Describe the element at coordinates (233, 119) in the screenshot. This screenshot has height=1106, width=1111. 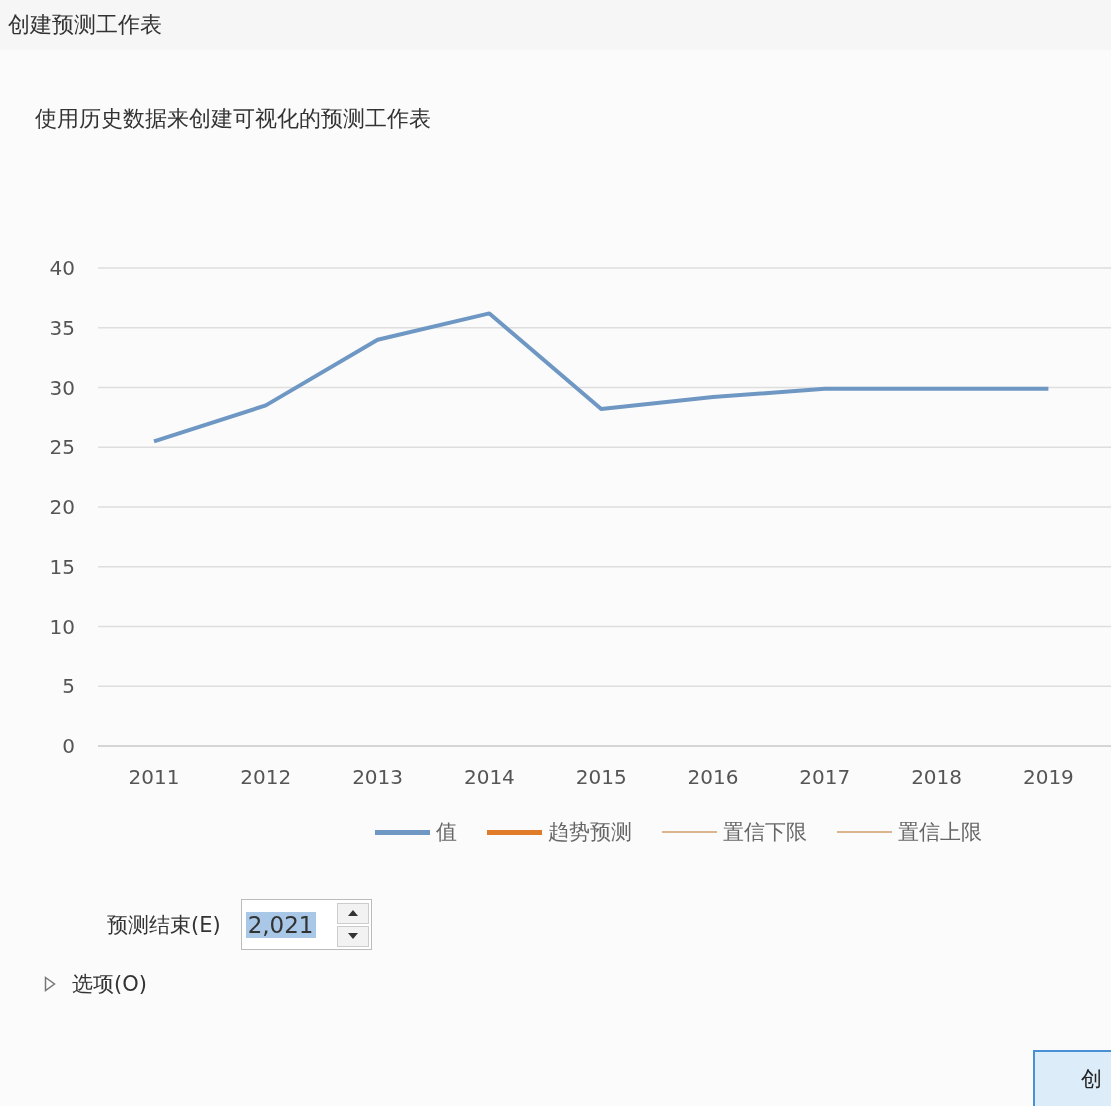
I see `description-text: 使用历史数据来创建可视化的预测工作表` at that location.